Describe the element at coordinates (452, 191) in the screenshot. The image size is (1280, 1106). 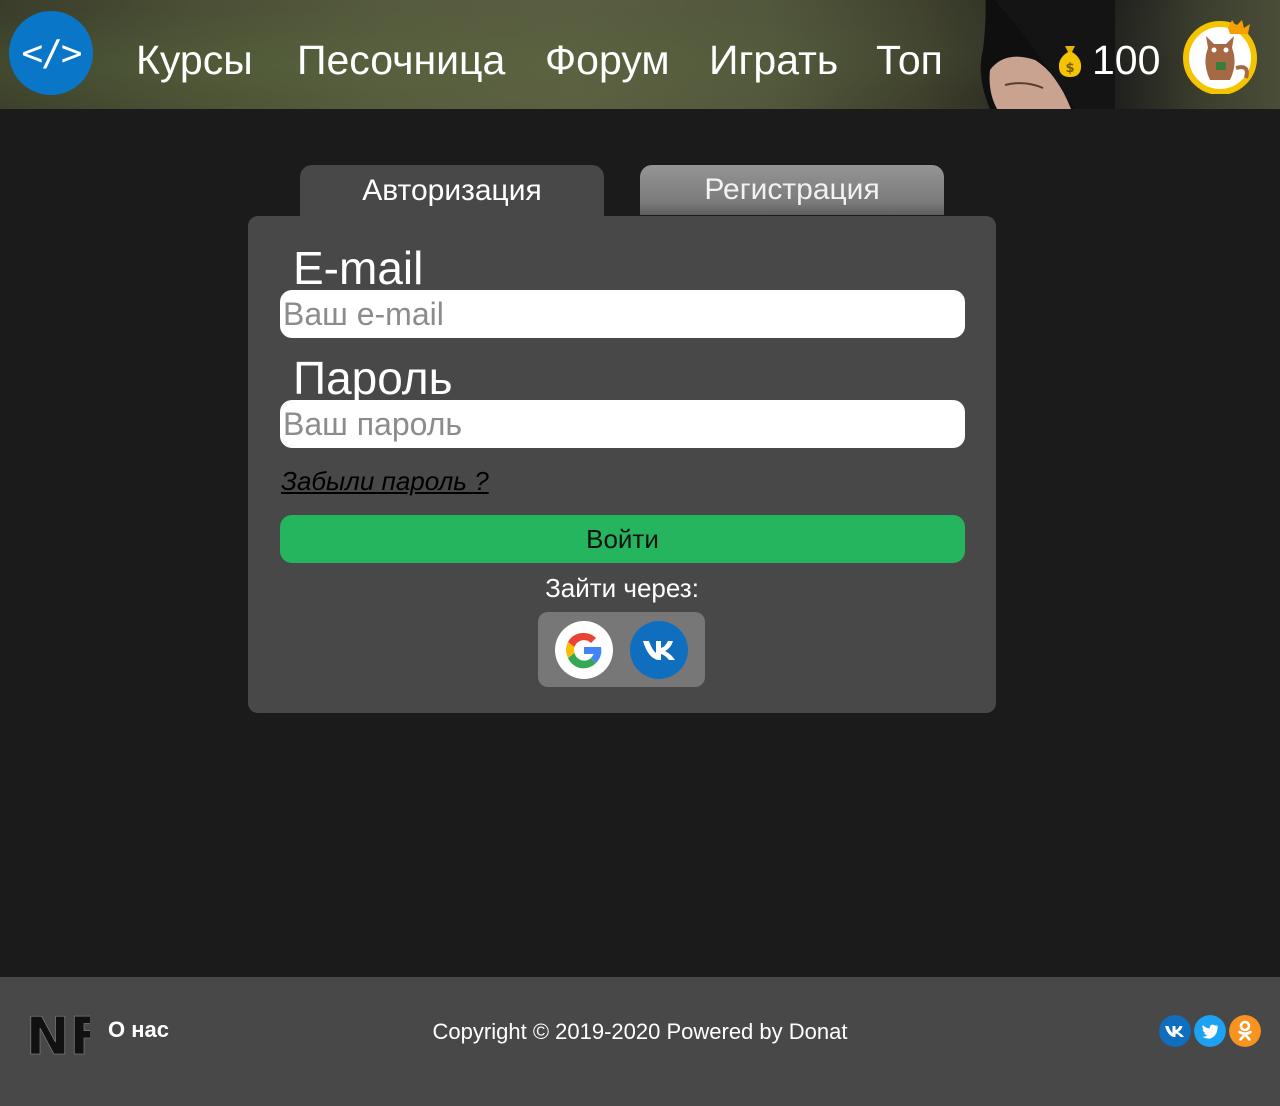
I see `tab-login: Авторизация` at that location.